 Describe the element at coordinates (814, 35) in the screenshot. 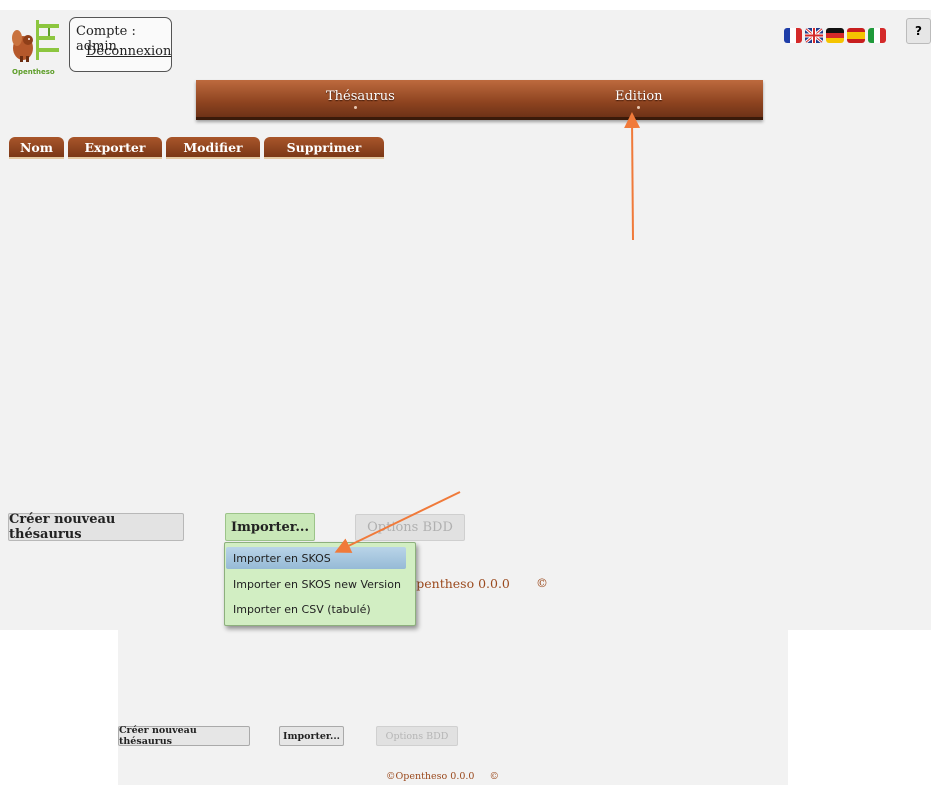

I see `uk-flag-icon` at that location.